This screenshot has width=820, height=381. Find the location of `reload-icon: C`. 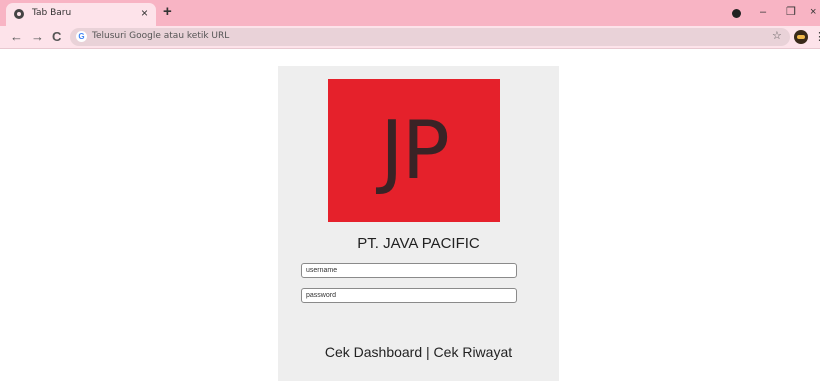

reload-icon: C is located at coordinates (56, 36).